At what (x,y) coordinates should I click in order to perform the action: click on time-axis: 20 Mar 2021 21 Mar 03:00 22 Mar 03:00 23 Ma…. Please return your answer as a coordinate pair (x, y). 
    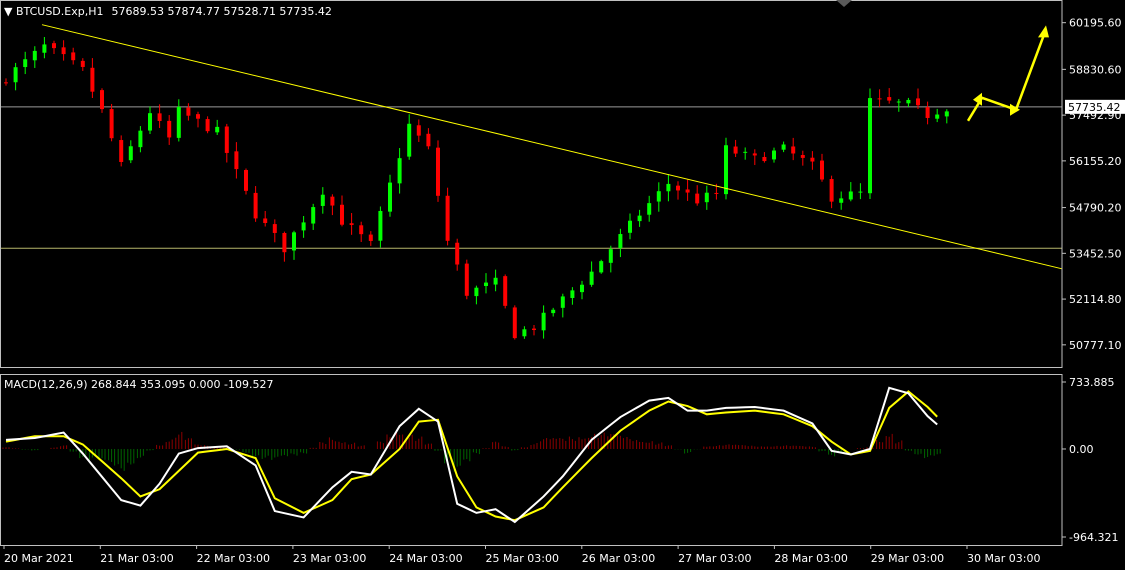
    Looking at the image, I should click on (521, 555).